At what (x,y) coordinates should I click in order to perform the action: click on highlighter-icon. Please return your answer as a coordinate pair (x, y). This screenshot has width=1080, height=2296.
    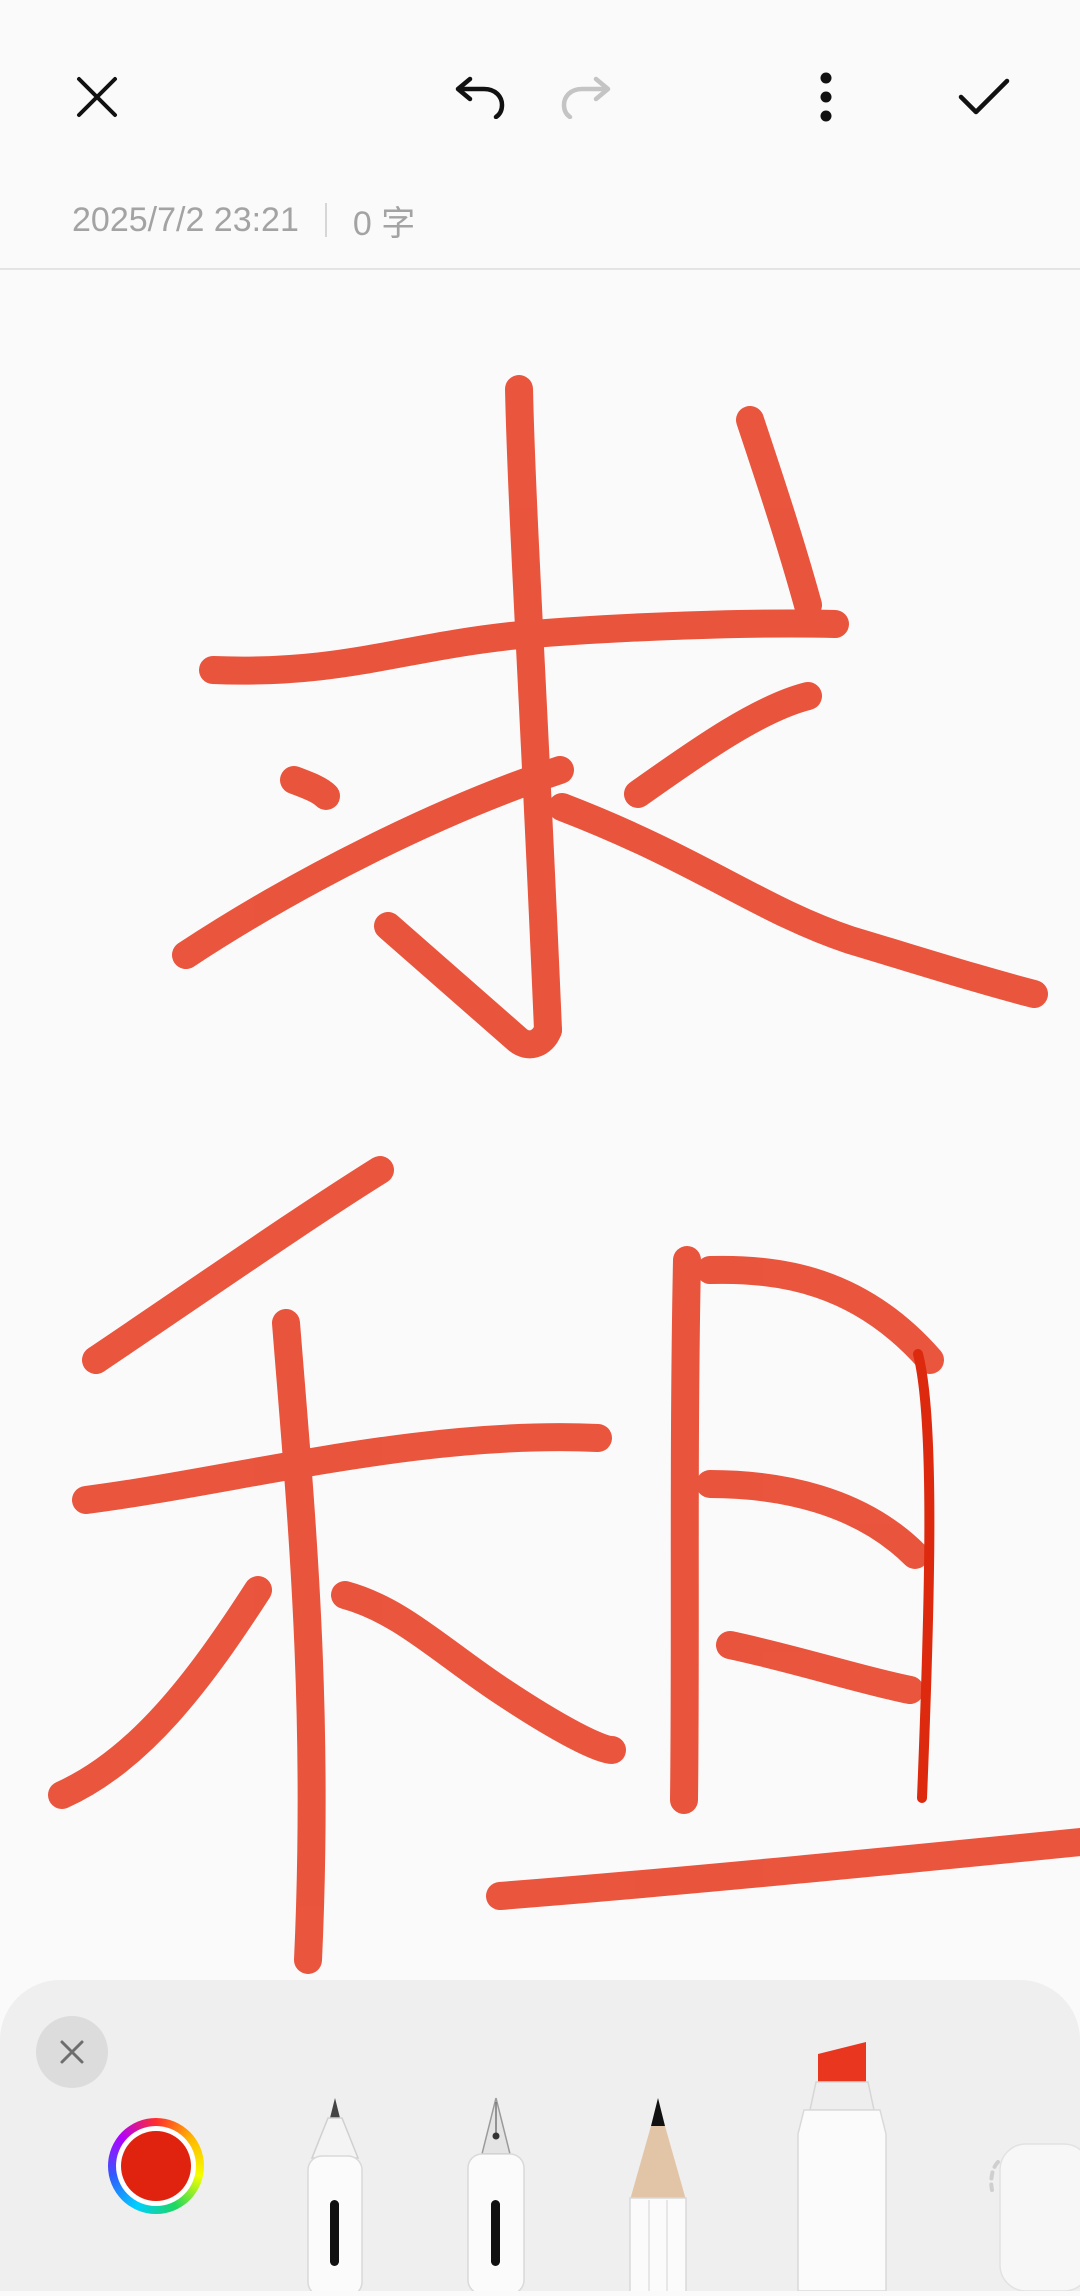
    Looking at the image, I should click on (842, 2167).